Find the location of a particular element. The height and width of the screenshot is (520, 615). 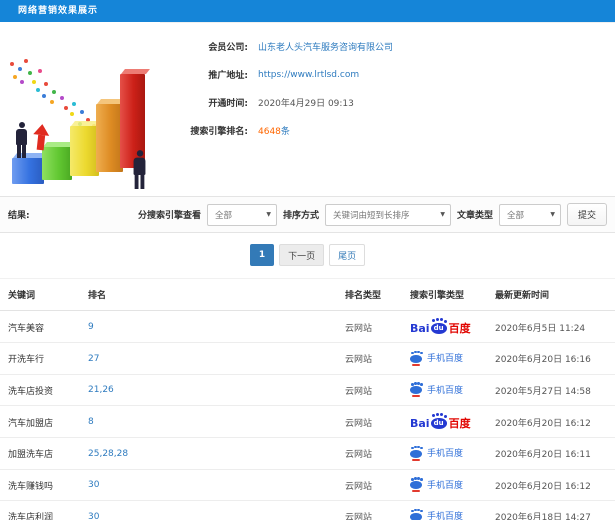

article-type-selected: 全部 is located at coordinates (515, 215).